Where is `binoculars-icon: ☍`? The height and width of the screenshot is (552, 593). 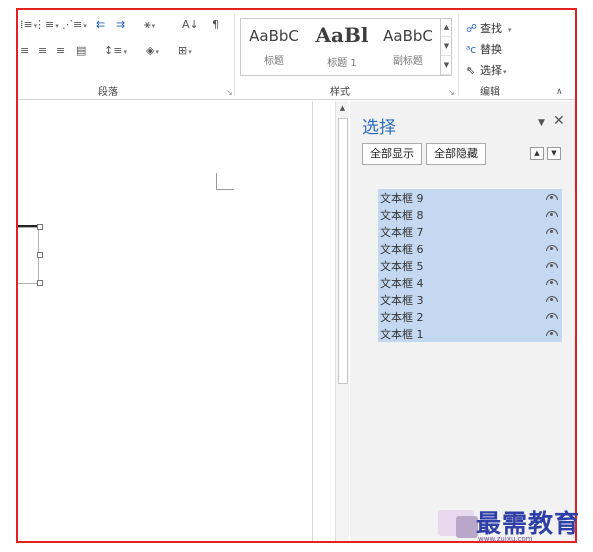 binoculars-icon: ☍ is located at coordinates (472, 28).